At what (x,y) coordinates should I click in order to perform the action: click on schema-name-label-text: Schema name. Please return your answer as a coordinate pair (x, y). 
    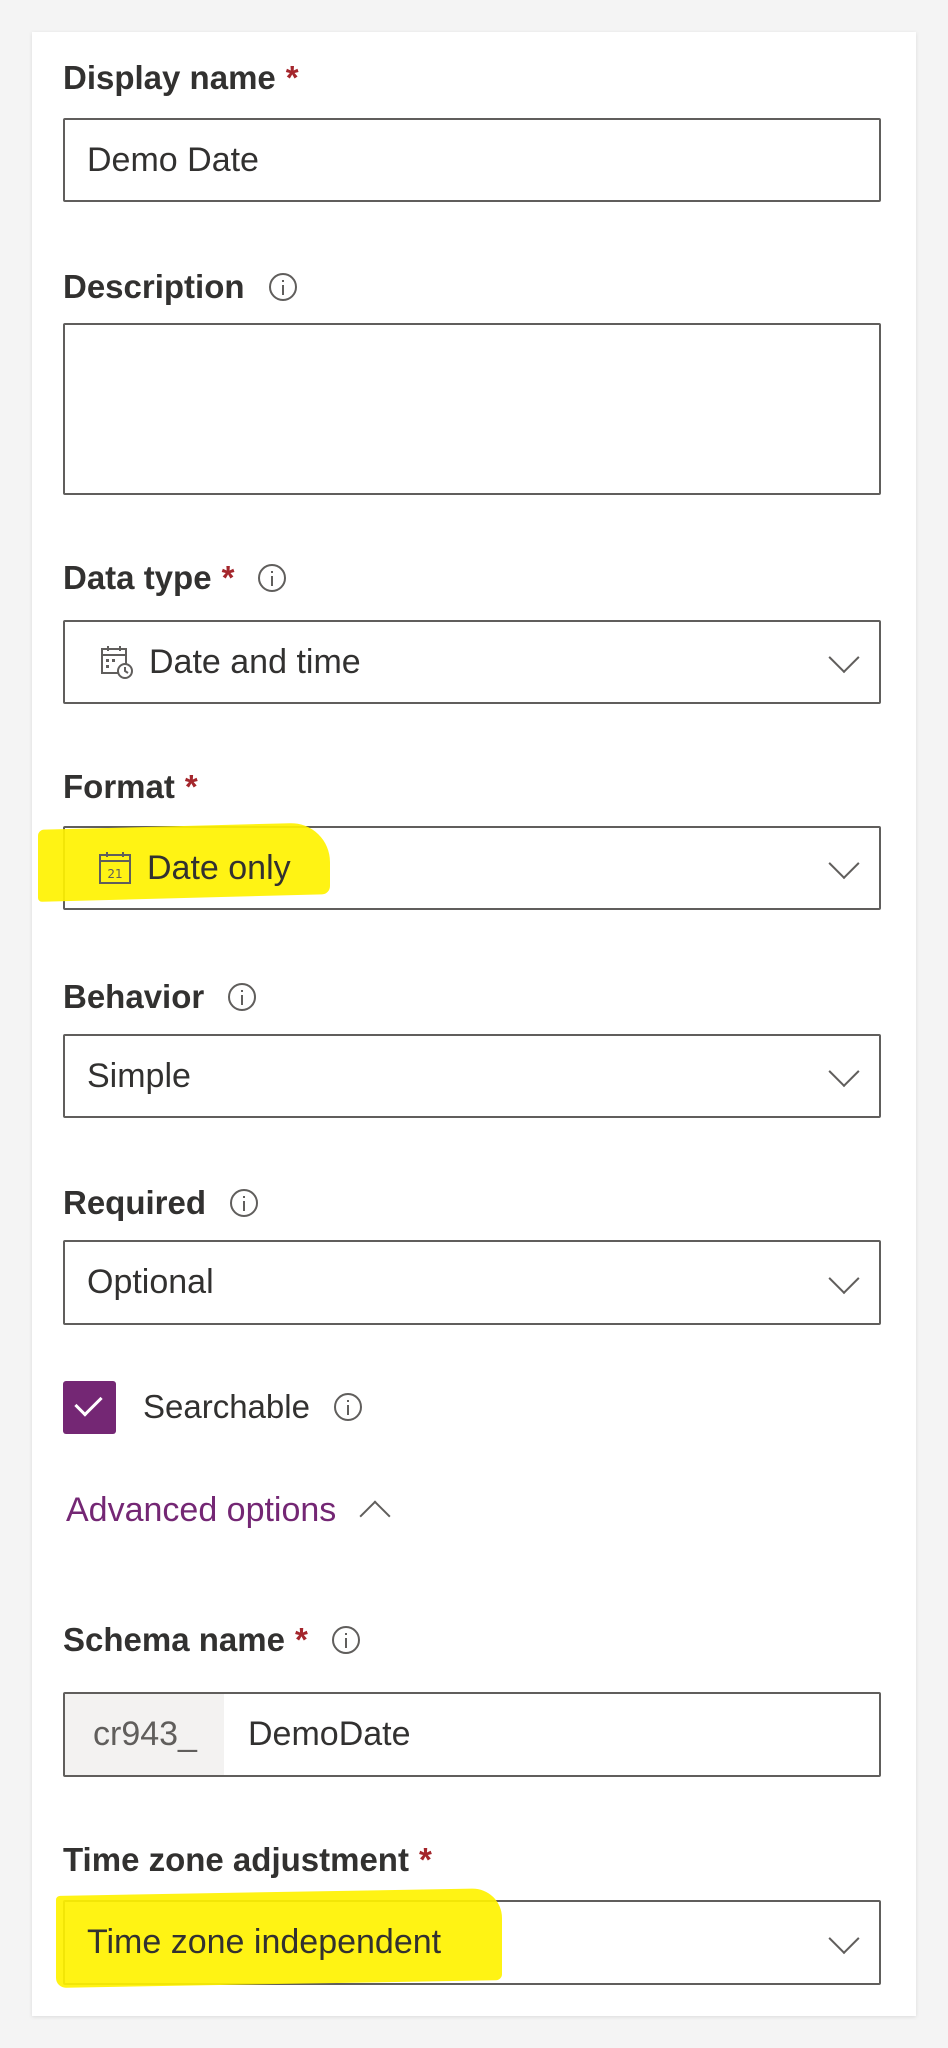
    Looking at the image, I should click on (174, 1639).